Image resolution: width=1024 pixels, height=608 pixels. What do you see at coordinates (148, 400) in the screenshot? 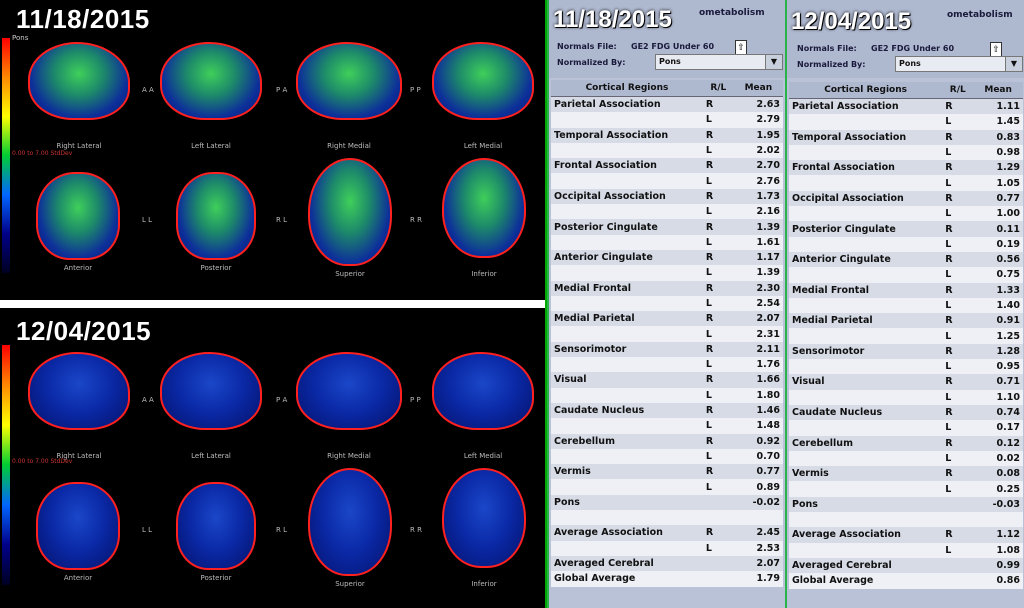
I see `orientation-label: A A` at bounding box center [148, 400].